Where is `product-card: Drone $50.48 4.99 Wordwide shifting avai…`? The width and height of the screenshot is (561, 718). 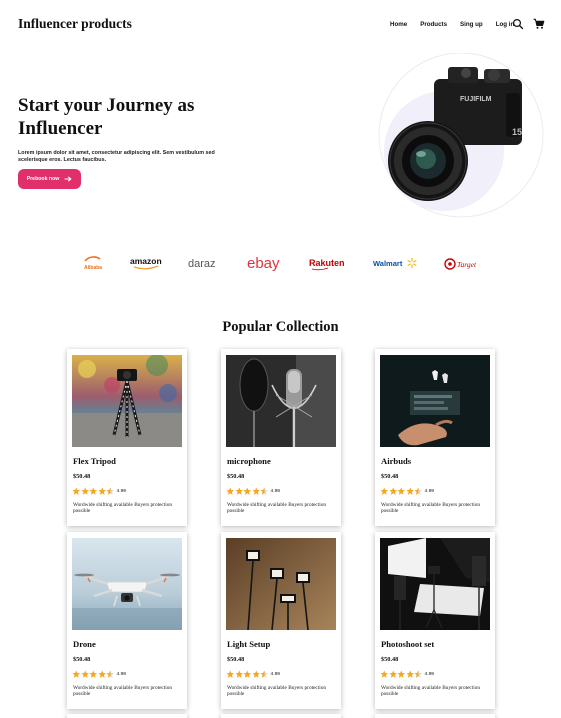 product-card: Drone $50.48 4.99 Wordwide shifting avai… is located at coordinates (127, 620).